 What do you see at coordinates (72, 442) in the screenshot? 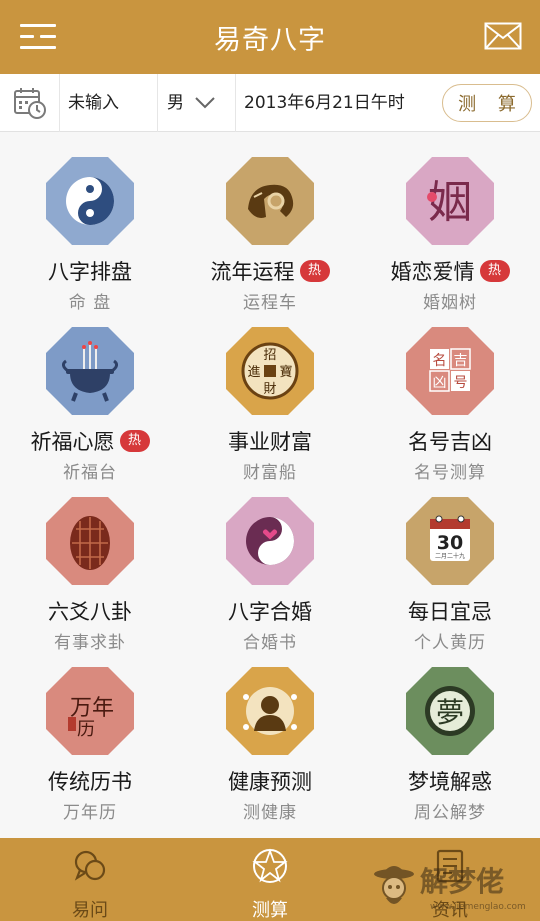
I see `feature-title-text: 祈福心愿` at bounding box center [72, 442].